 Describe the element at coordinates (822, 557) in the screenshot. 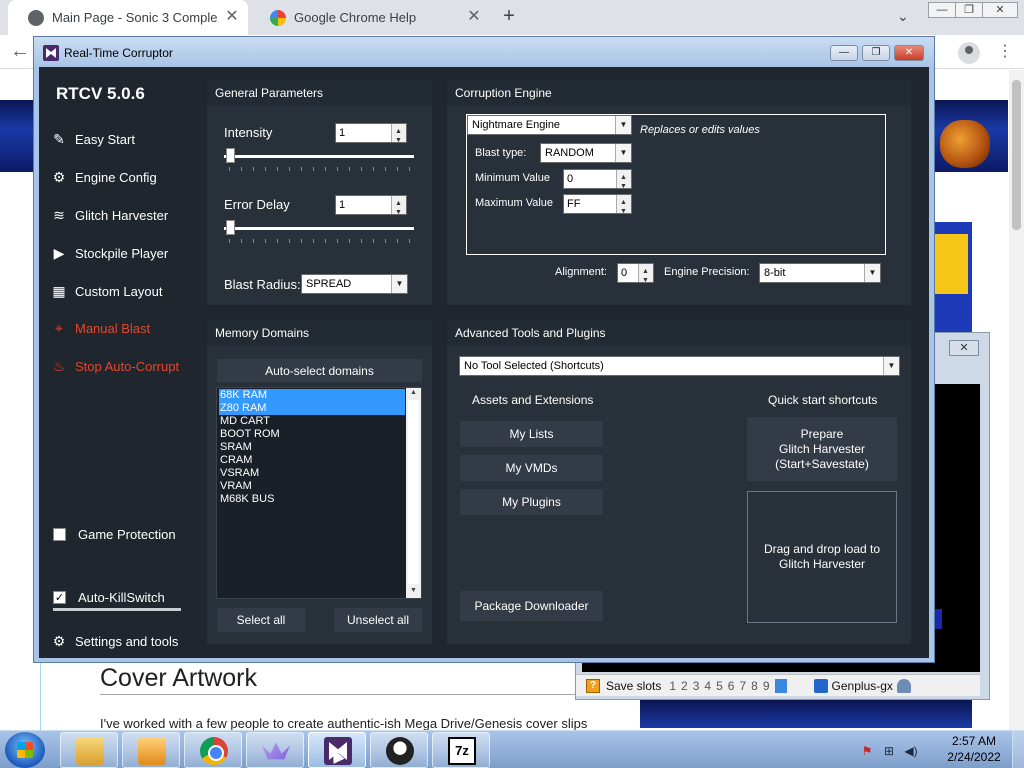

I see `glitch-harvester-drop-zone: Drag and drop load to Glitch Harvester` at that location.